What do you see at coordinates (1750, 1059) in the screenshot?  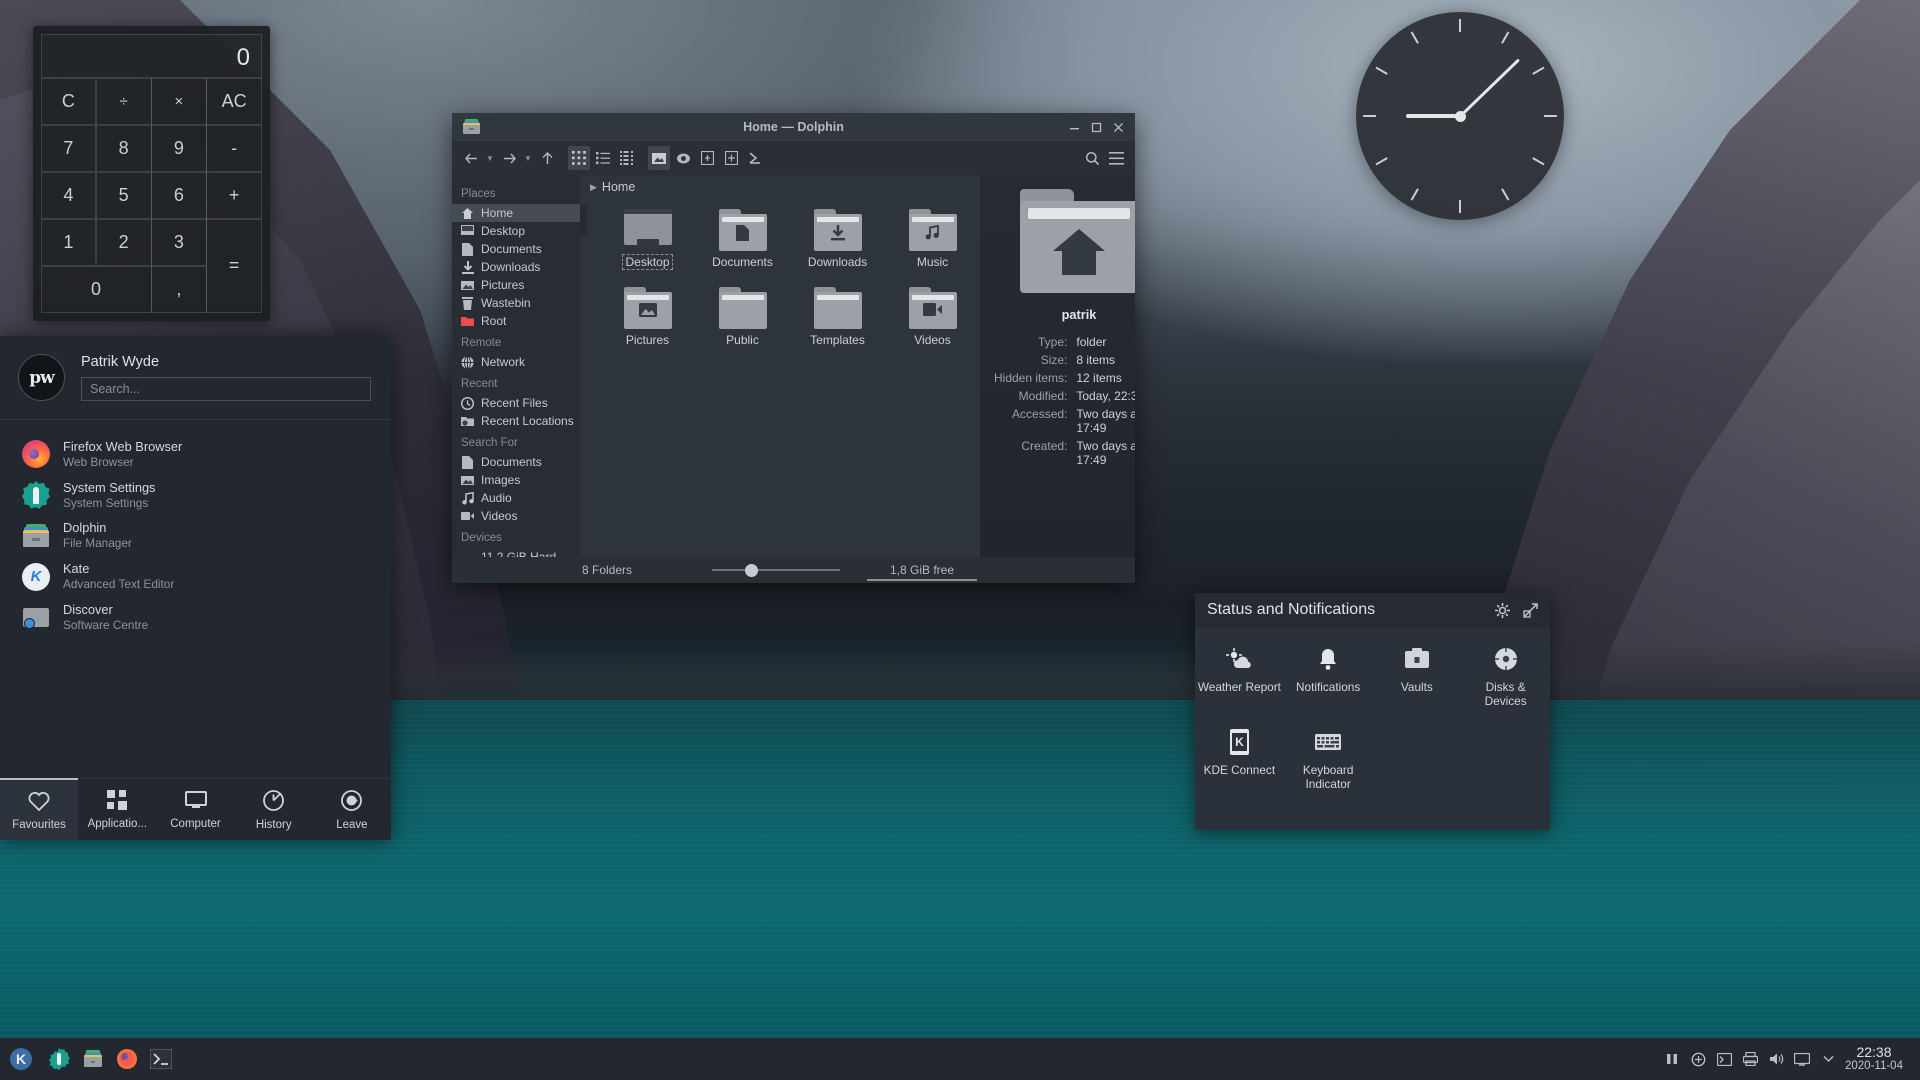 I see `printer-icon` at bounding box center [1750, 1059].